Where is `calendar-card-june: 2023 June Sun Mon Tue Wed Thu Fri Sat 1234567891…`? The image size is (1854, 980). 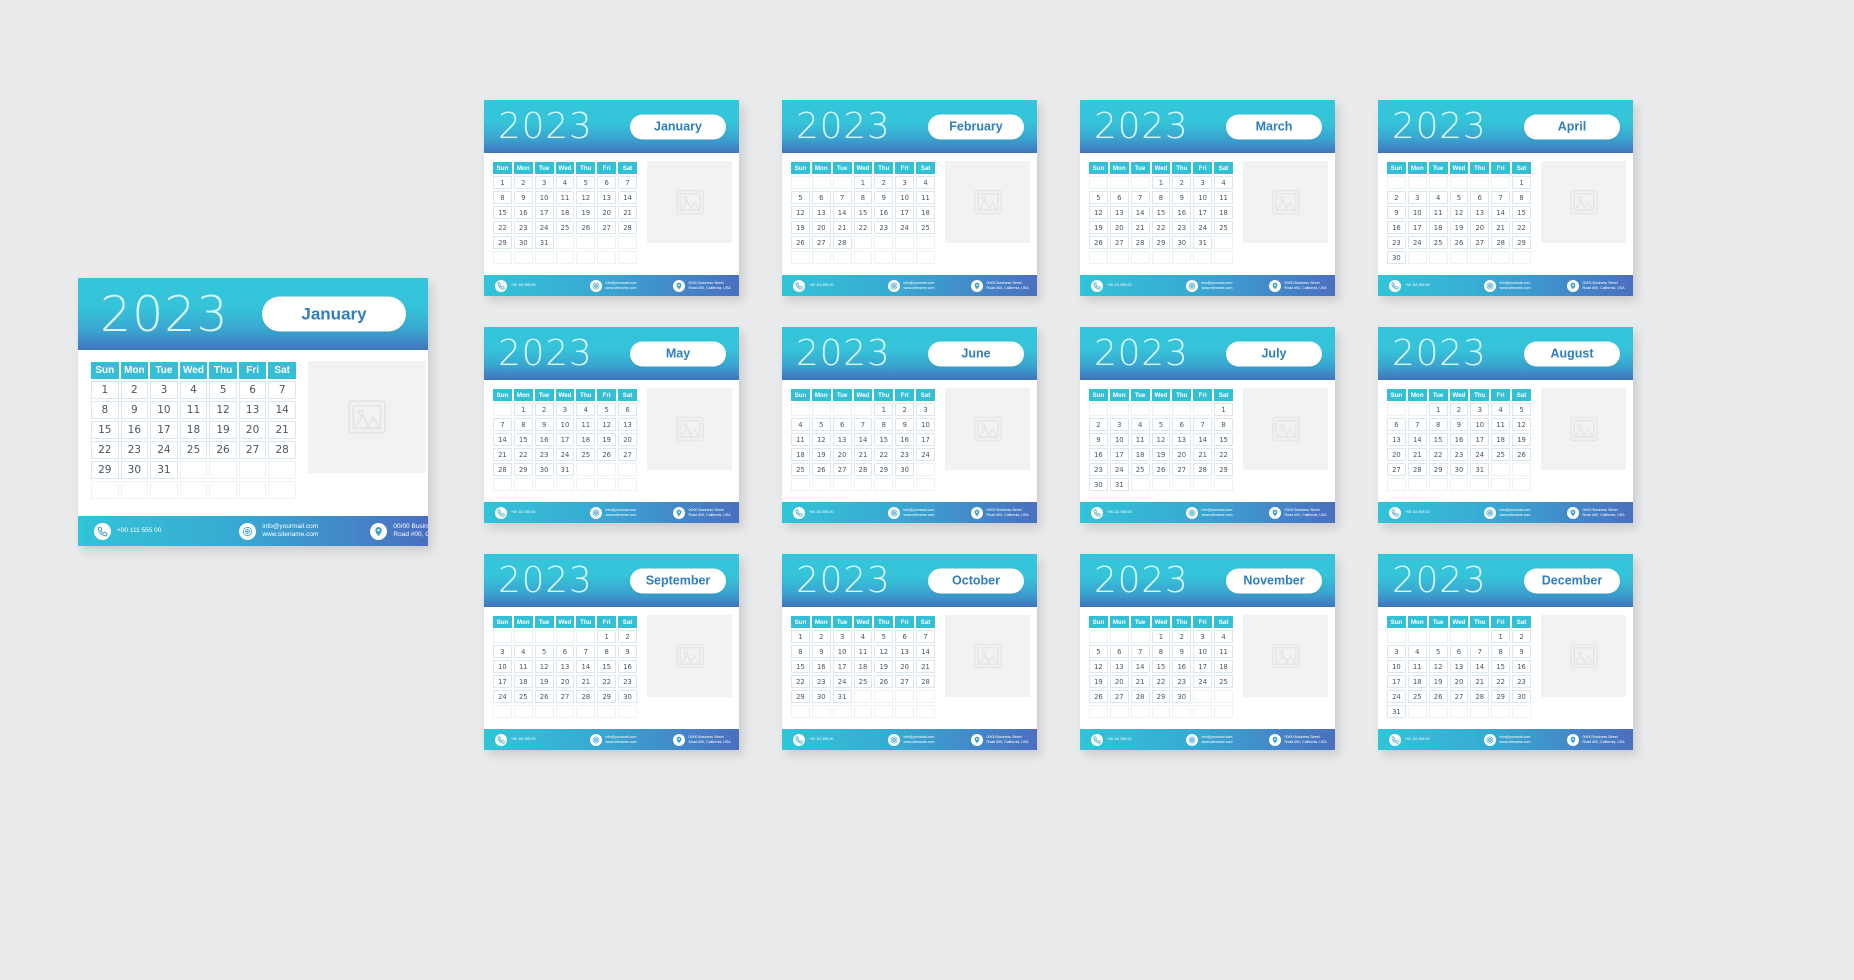 calendar-card-june: 2023 June Sun Mon Tue Wed Thu Fri Sat 1234567891… is located at coordinates (909, 425).